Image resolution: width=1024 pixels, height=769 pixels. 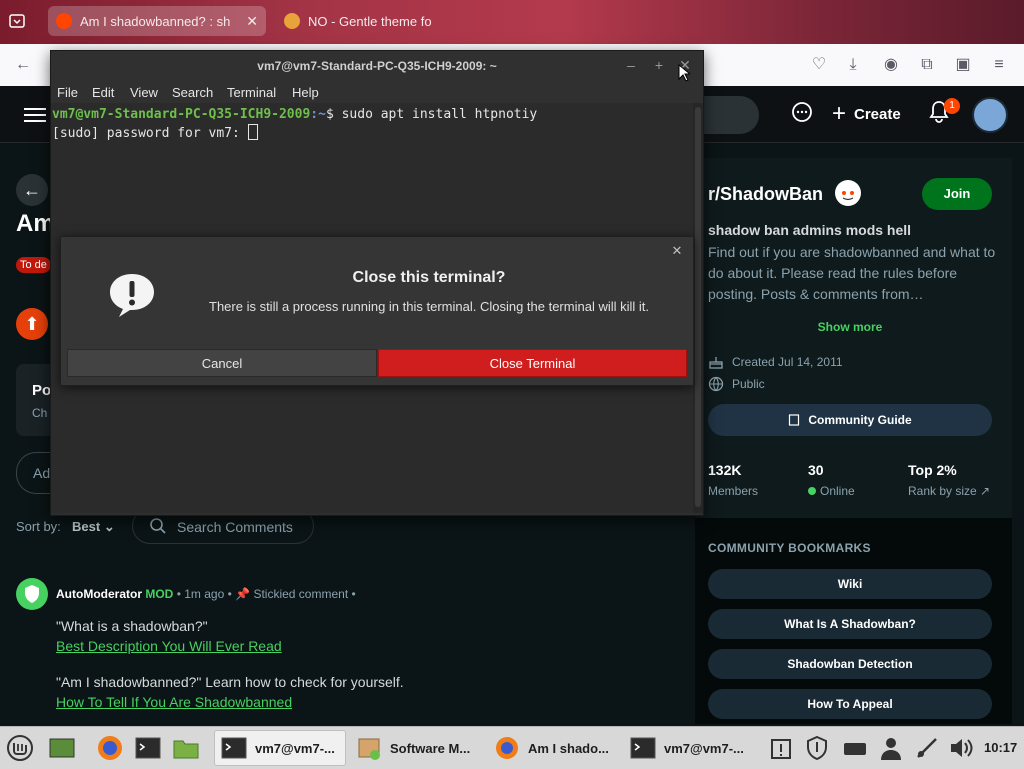 What do you see at coordinates (877, 114) in the screenshot?
I see `create-label: Create` at bounding box center [877, 114].